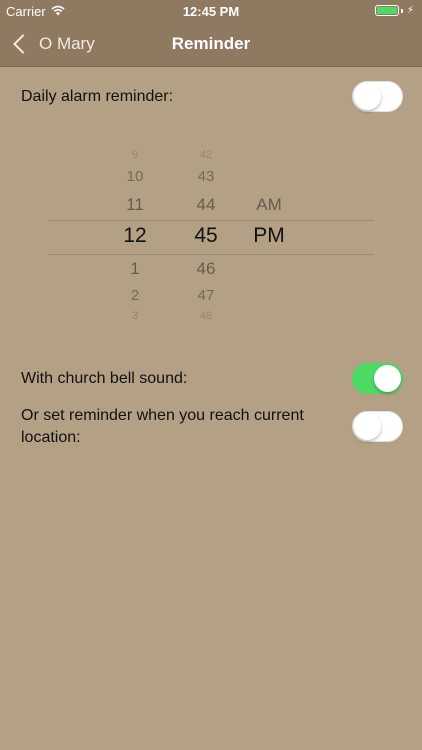  I want to click on status-time: 12:45 PM, so click(211, 11).